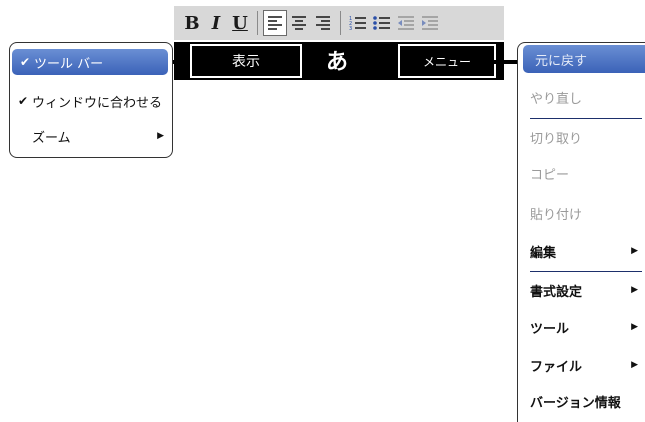 This screenshot has height=422, width=645. What do you see at coordinates (358, 23) in the screenshot?
I see `numbered-list-icon: 123` at bounding box center [358, 23].